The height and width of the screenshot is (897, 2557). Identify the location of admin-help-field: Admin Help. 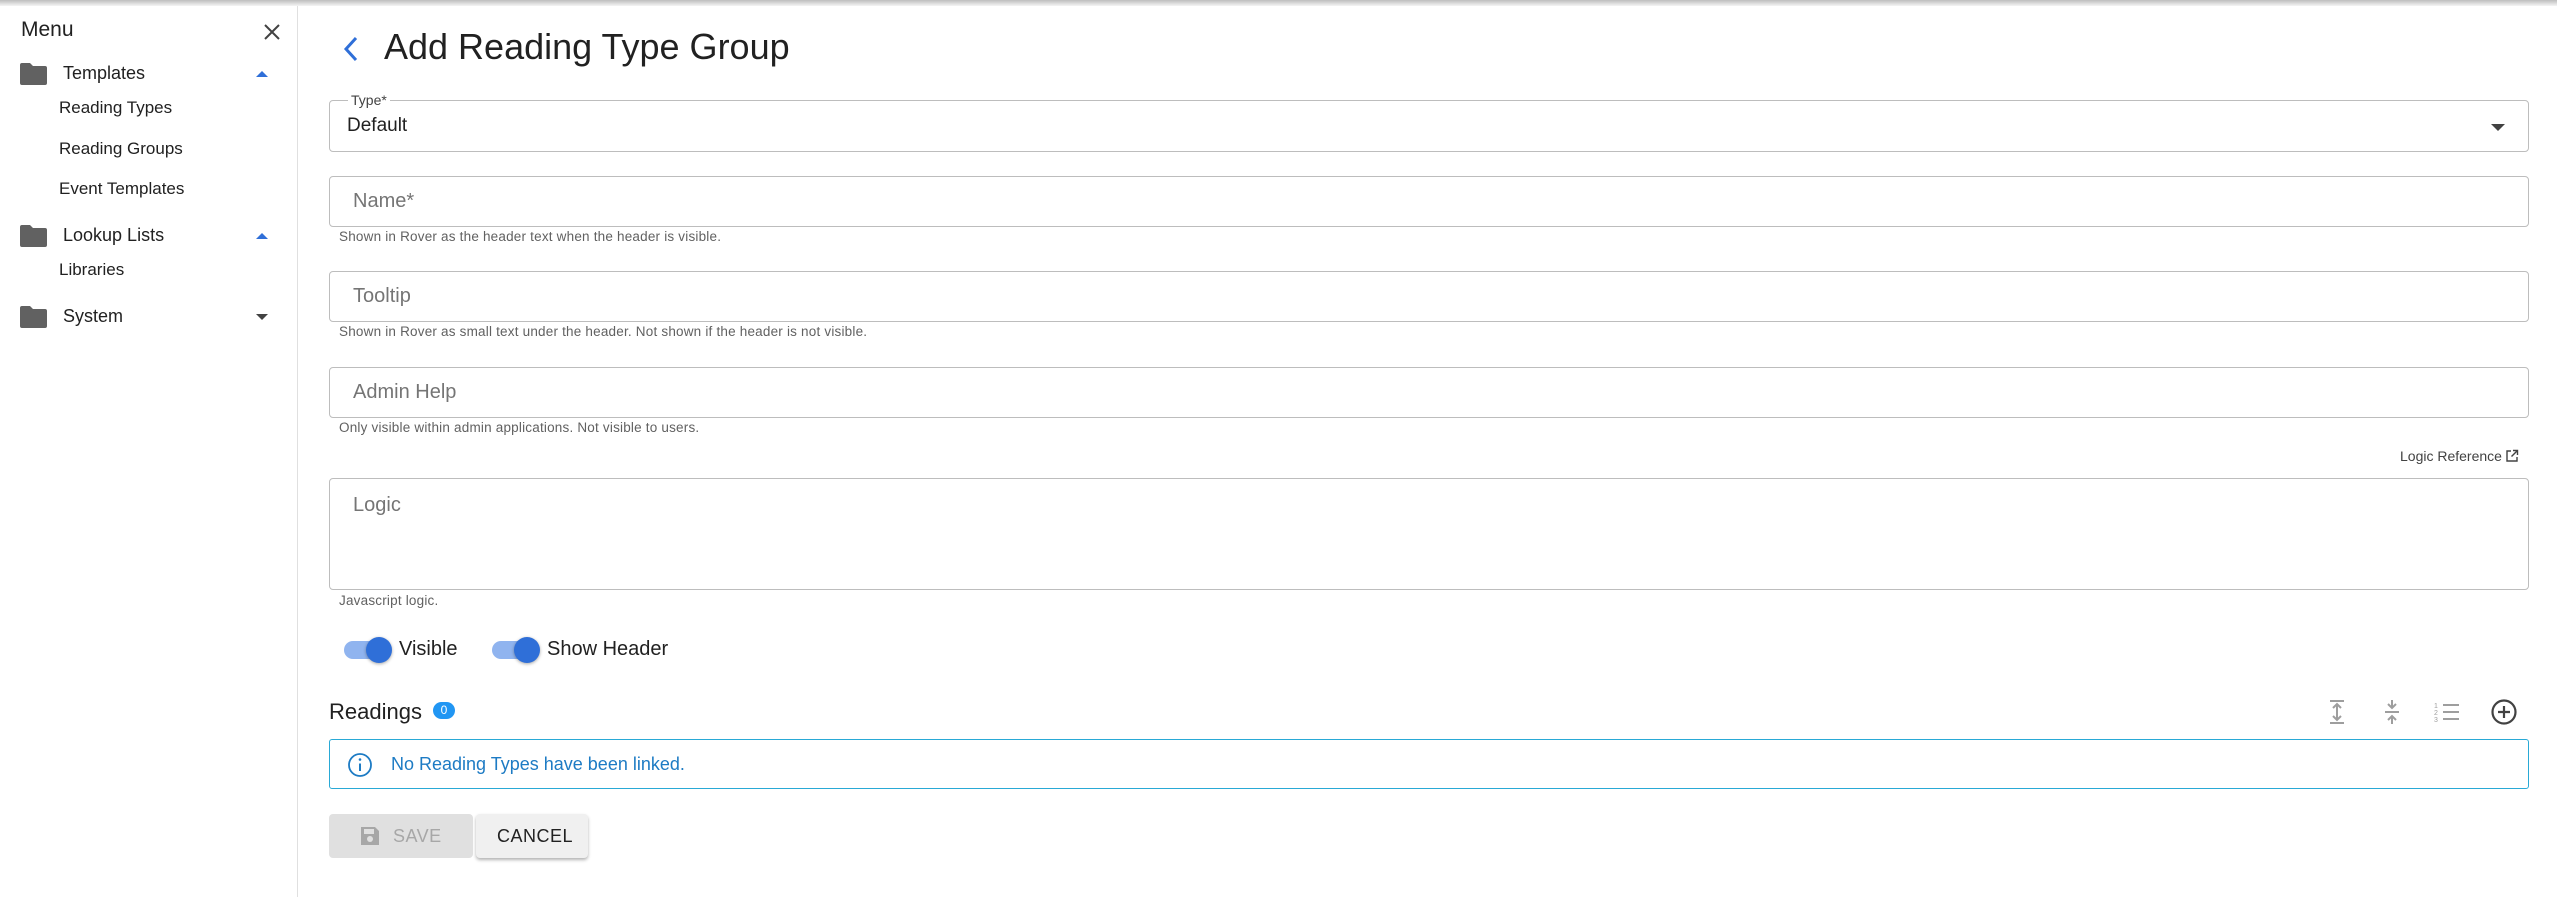
(1429, 392).